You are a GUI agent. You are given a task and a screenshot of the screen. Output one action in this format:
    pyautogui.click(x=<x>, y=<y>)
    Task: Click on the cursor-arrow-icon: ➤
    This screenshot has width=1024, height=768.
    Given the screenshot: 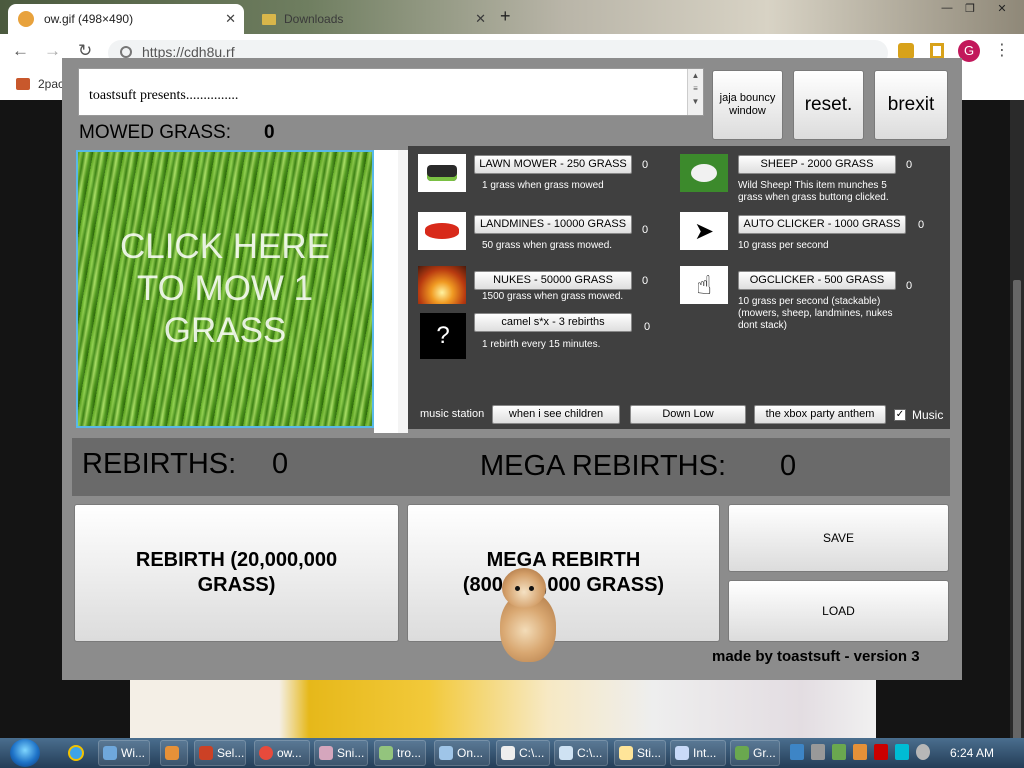 What is the action you would take?
    pyautogui.click(x=704, y=231)
    